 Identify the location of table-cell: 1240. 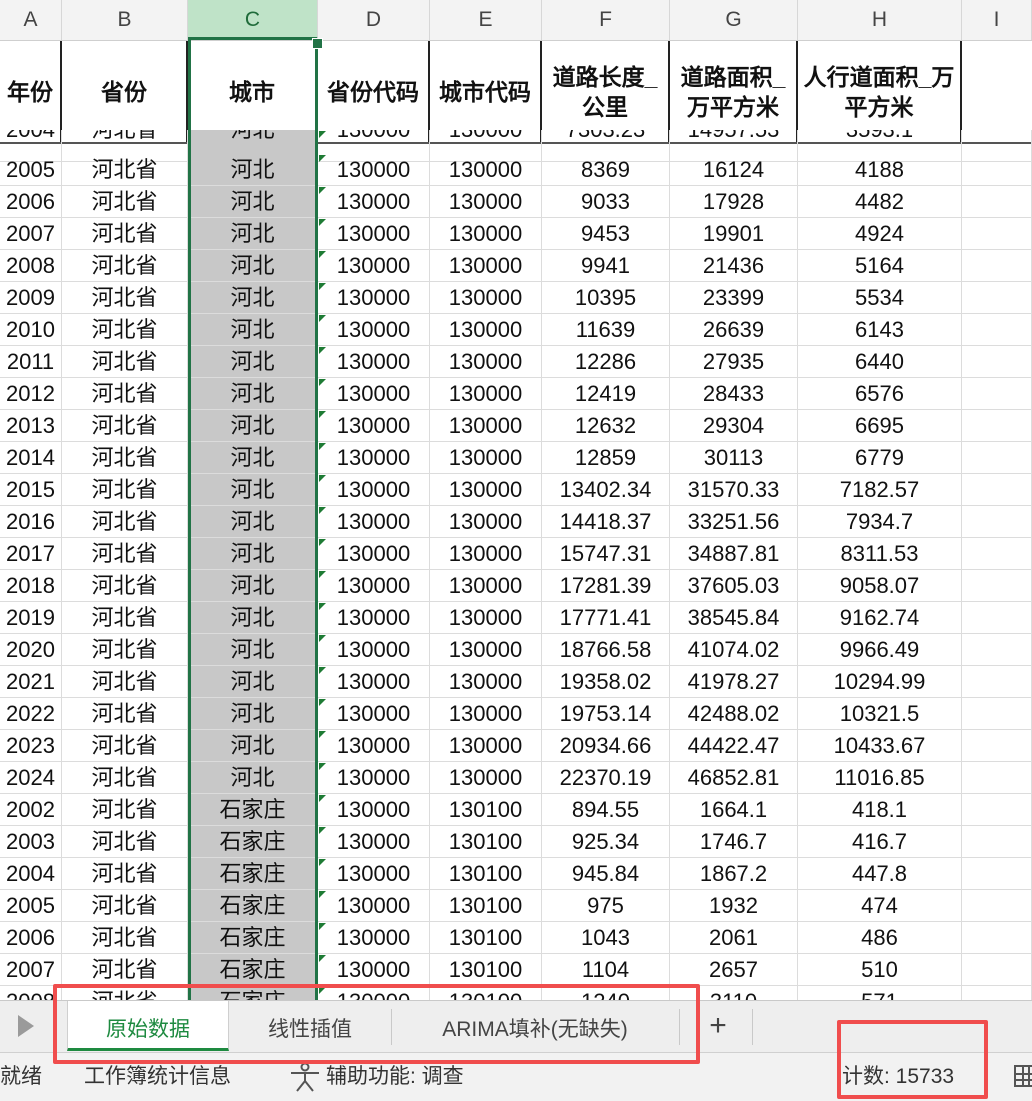
(606, 993).